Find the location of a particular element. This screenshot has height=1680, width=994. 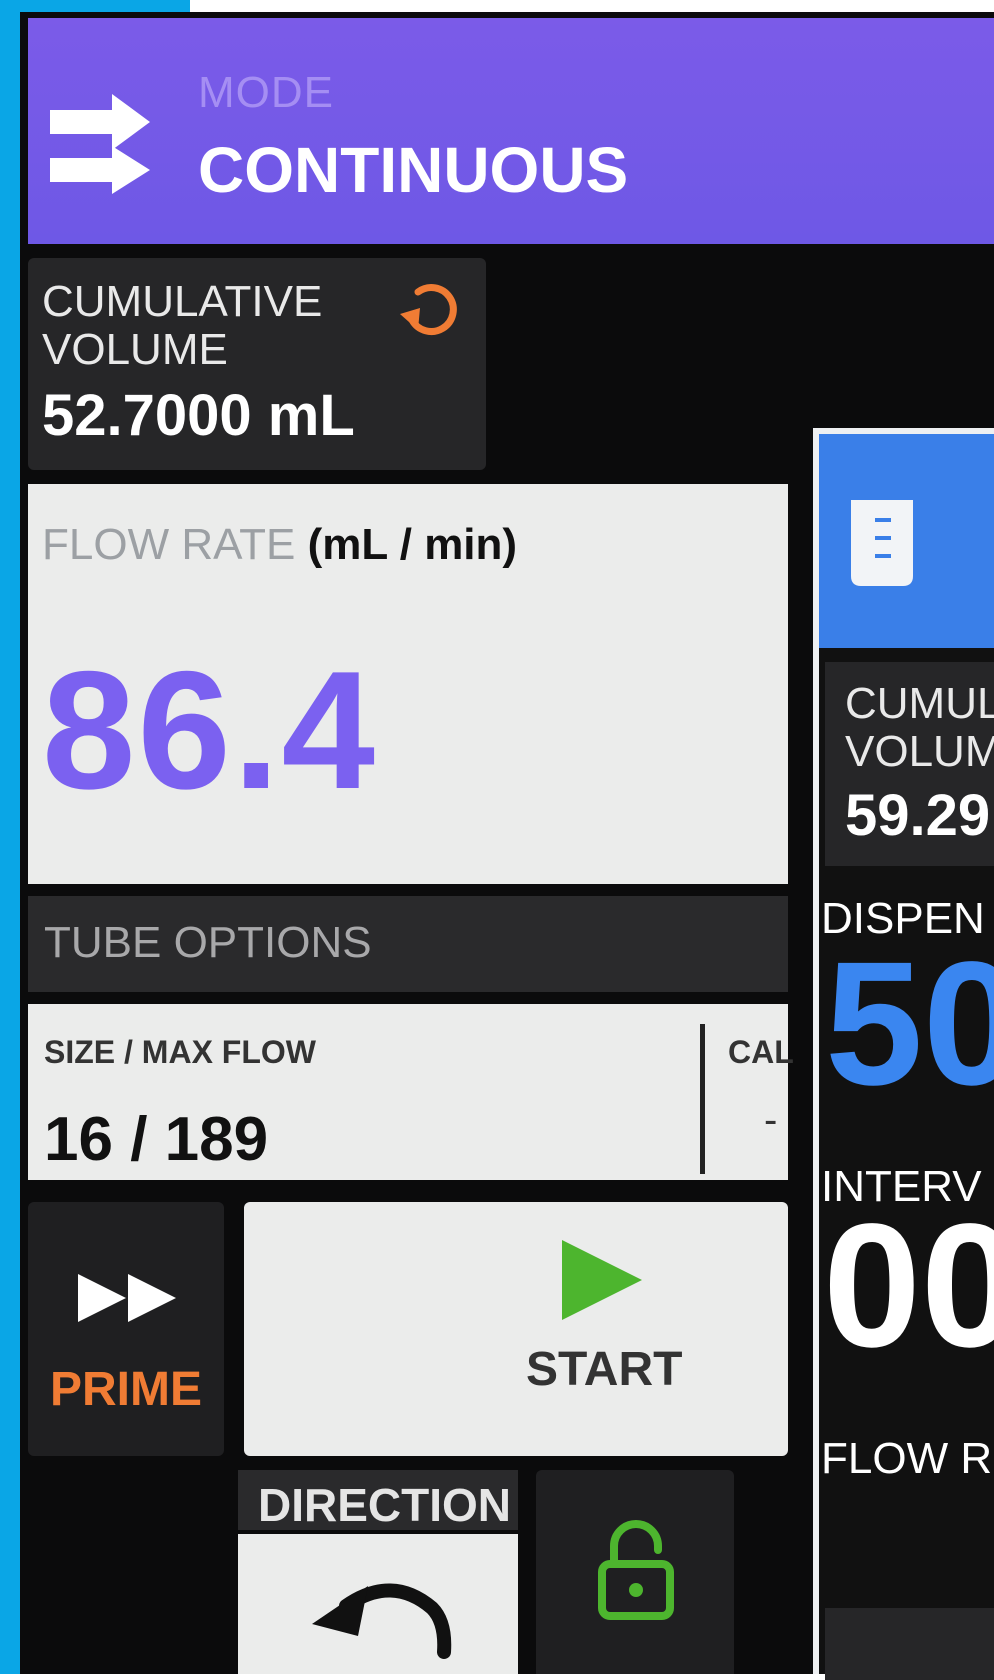

direction-button is located at coordinates (378, 1604).